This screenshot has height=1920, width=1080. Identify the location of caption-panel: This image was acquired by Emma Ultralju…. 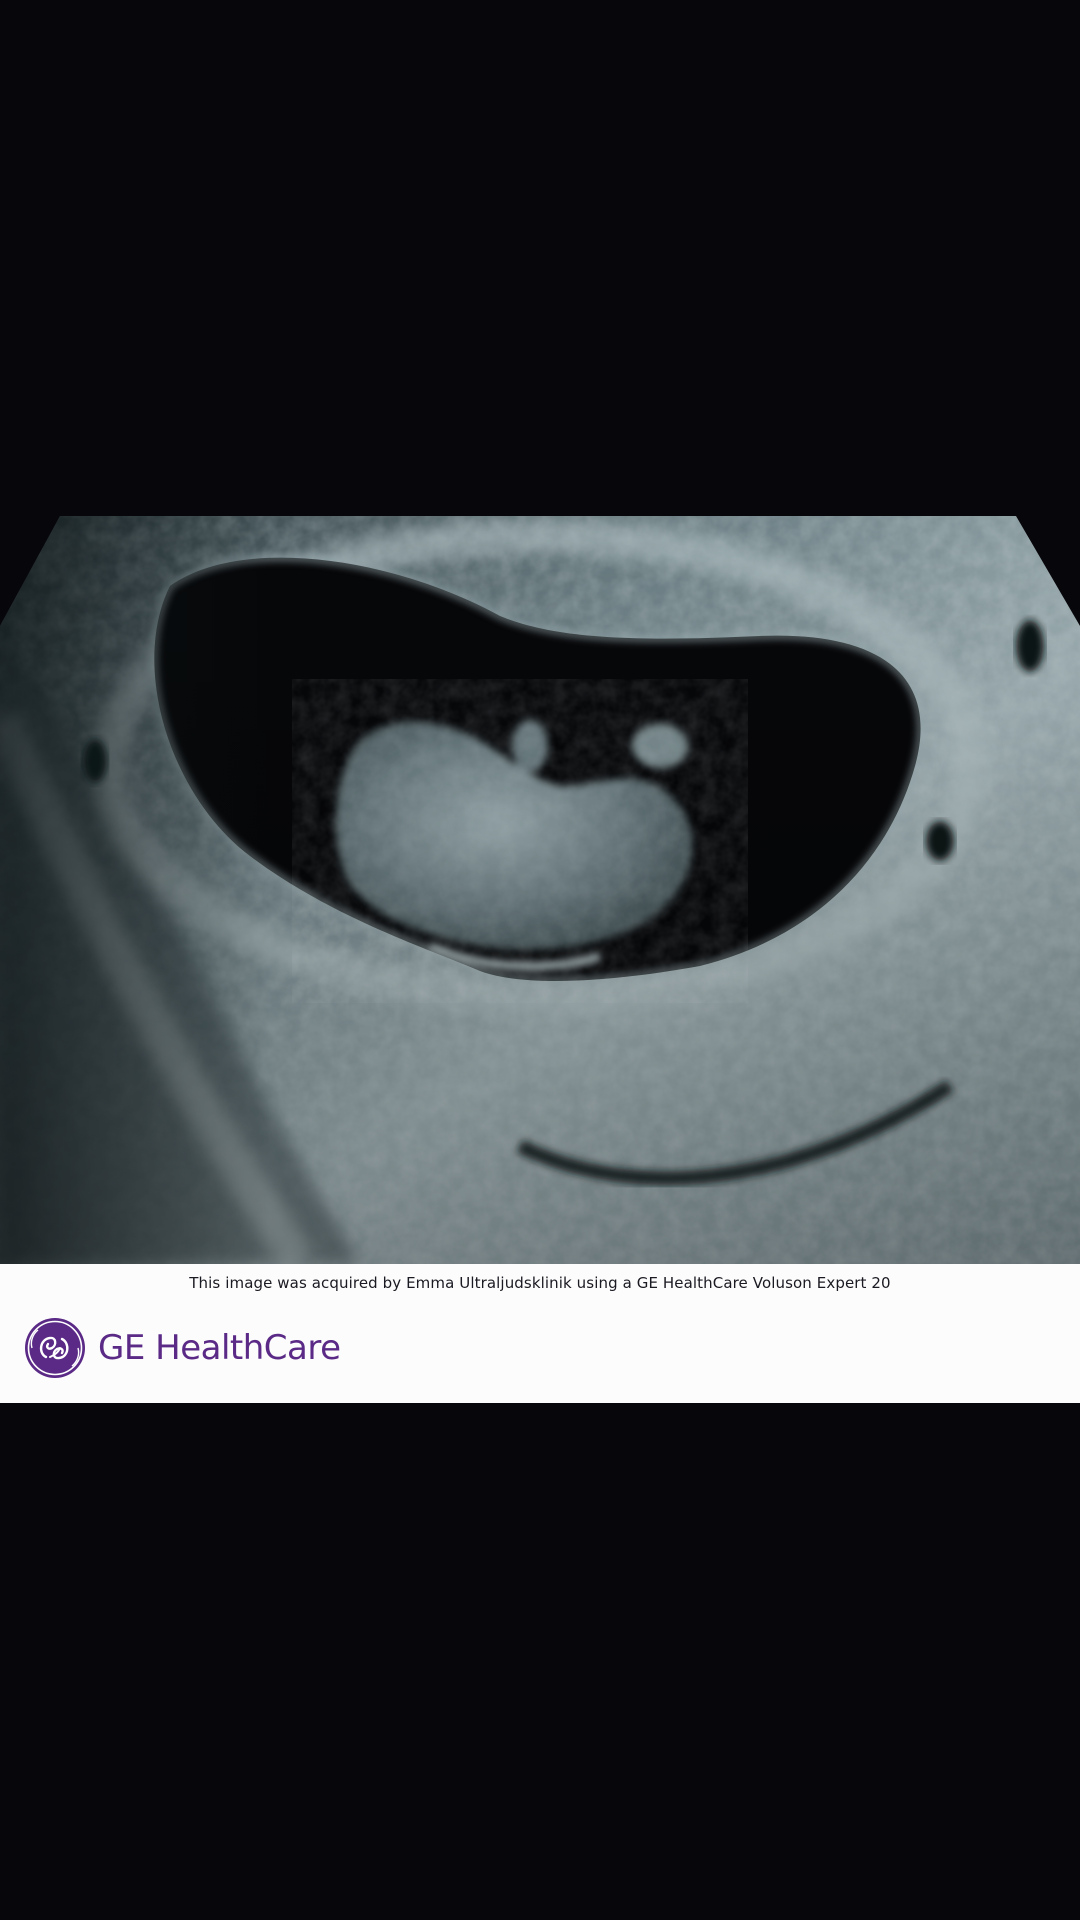
(540, 1333).